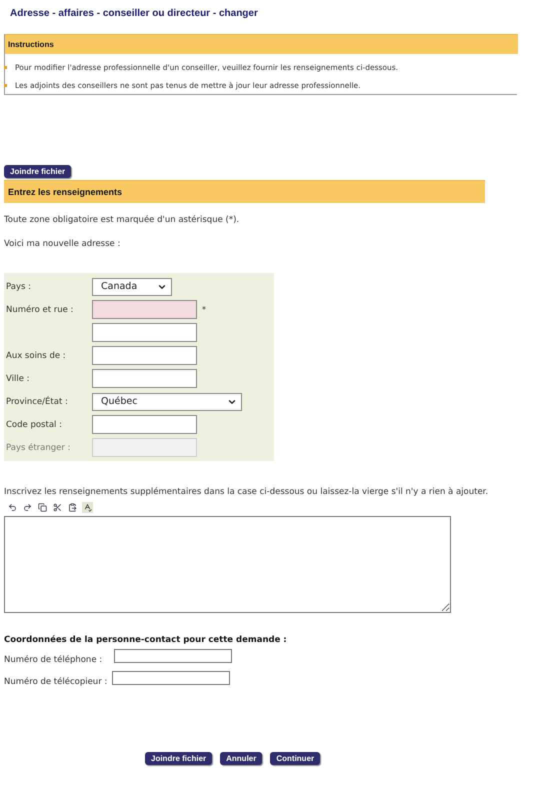 The width and height of the screenshot is (554, 811). What do you see at coordinates (134, 13) in the screenshot?
I see `page-title: Adresse - affaires - conseiller ou directeur - changer` at bounding box center [134, 13].